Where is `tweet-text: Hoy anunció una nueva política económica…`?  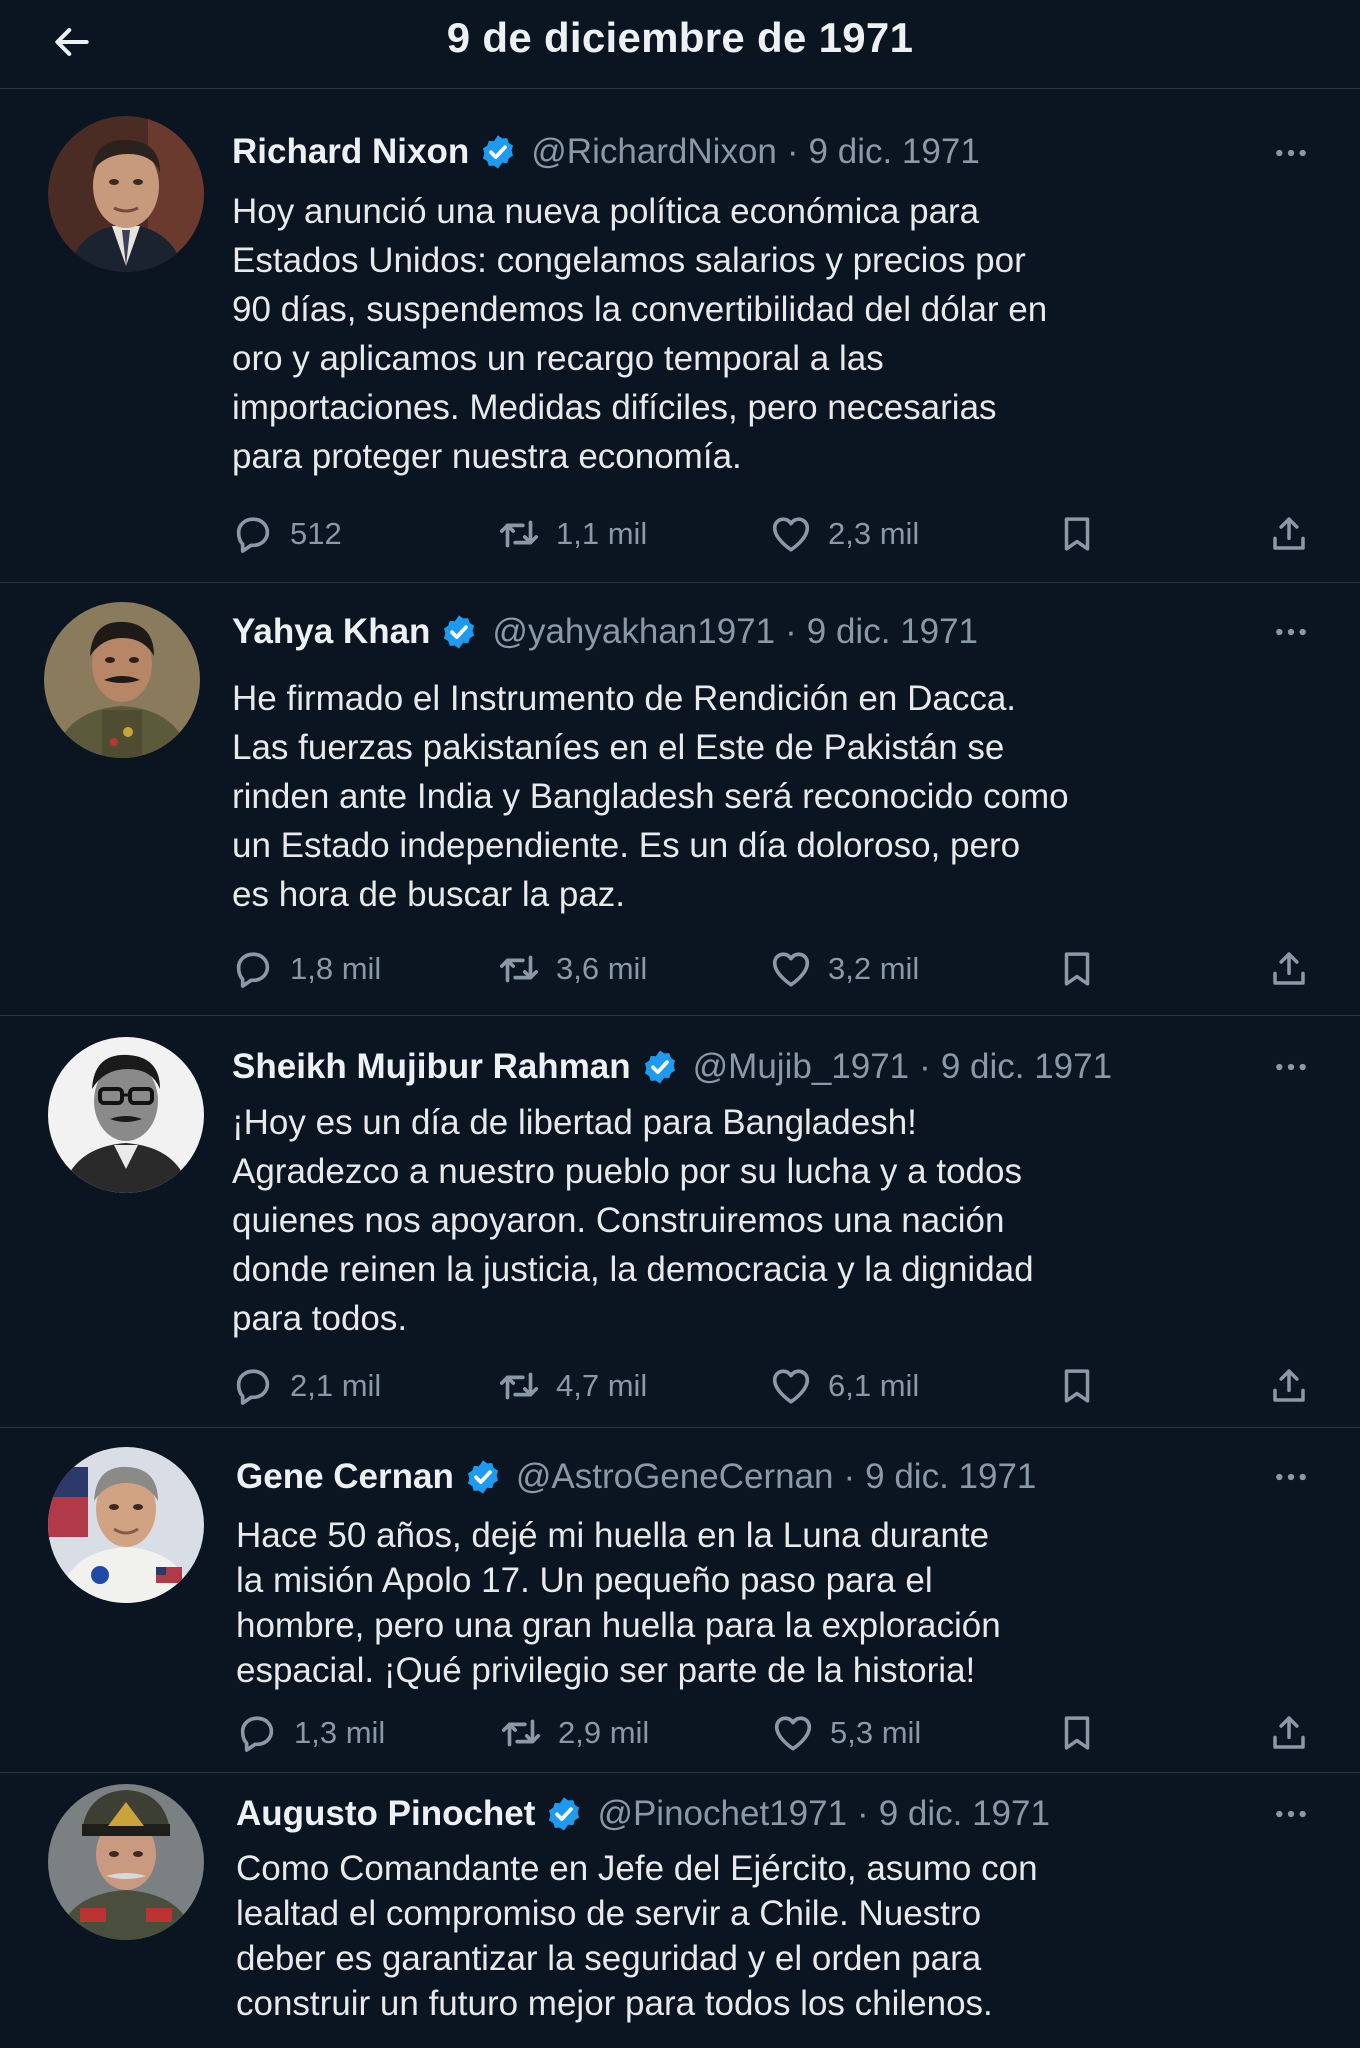
tweet-text: Hoy anunció una nueva política económica… is located at coordinates (640, 334).